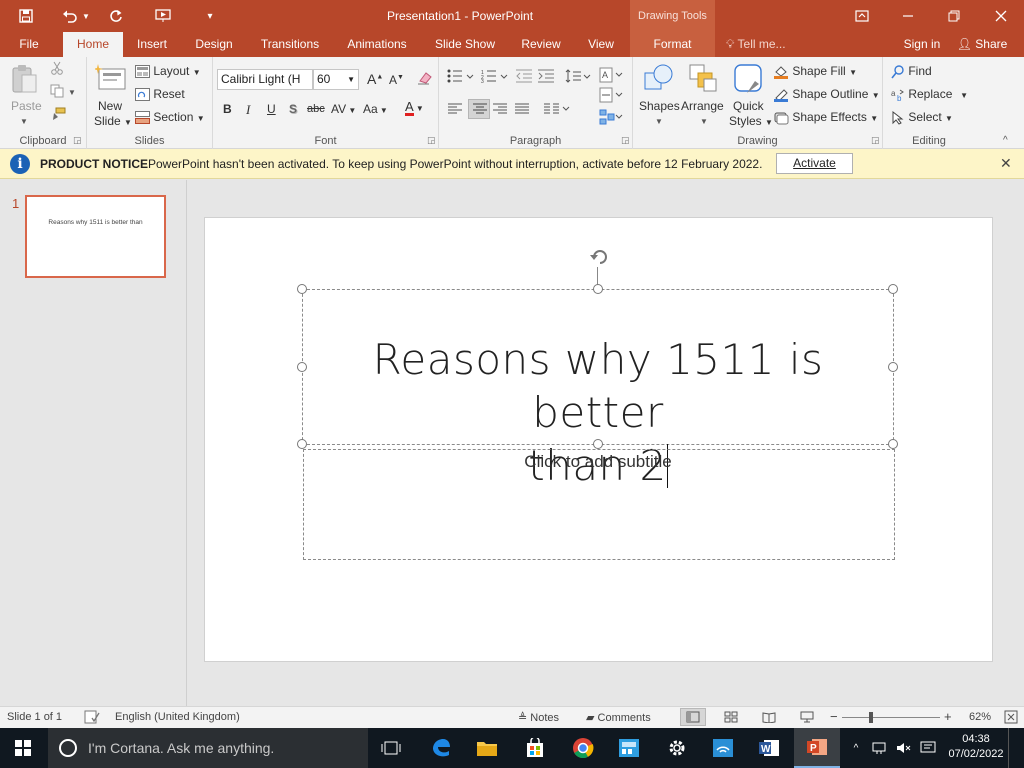 The image size is (1024, 768). I want to click on zoom-slider-thumb, so click(871, 717).